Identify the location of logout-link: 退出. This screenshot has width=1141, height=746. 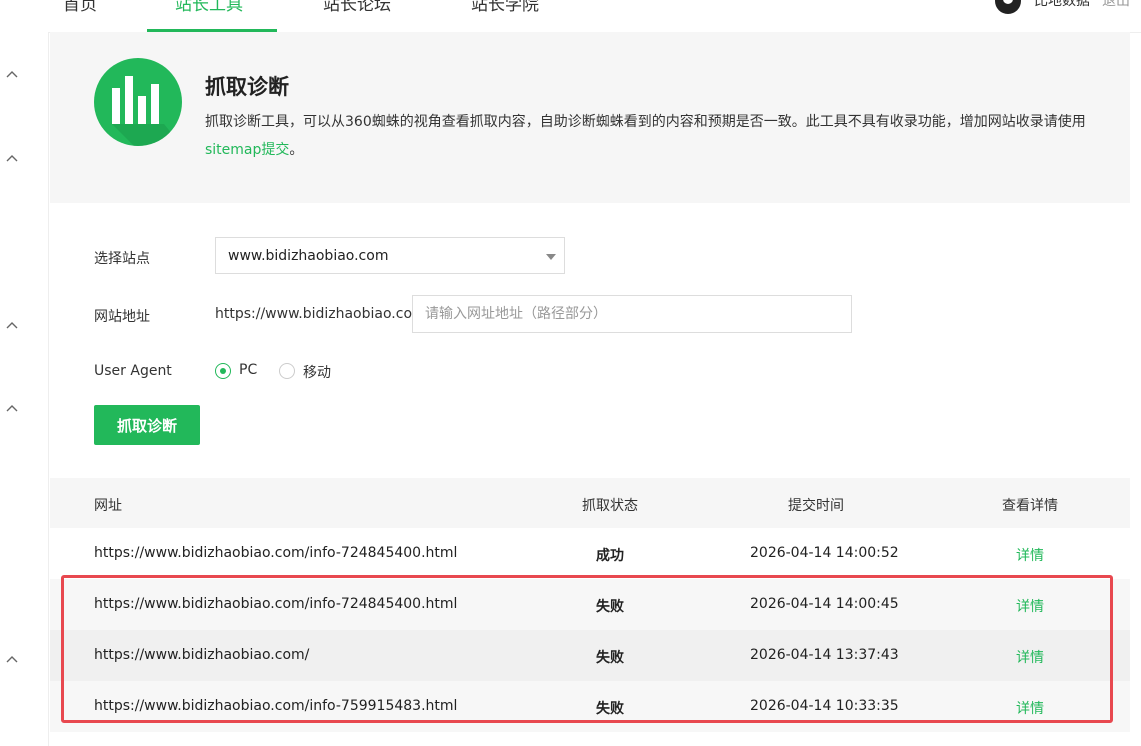
(1116, 5).